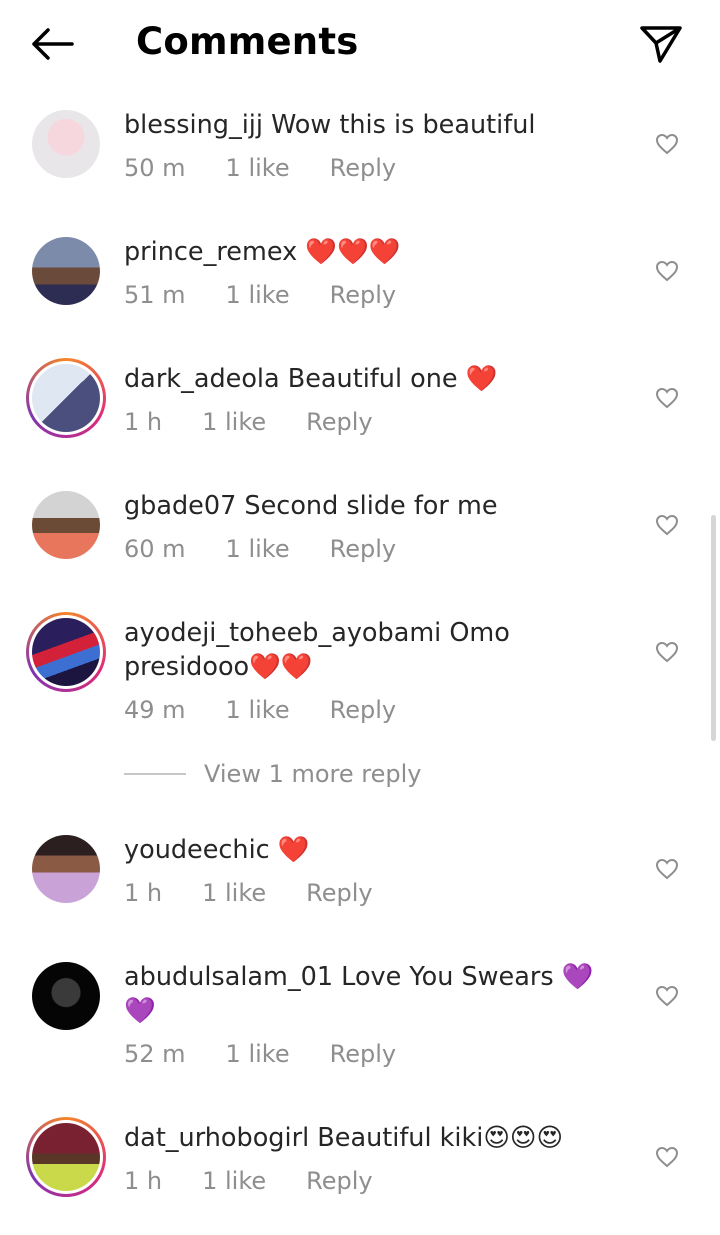  I want to click on comment-text: ❤️, so click(289, 850).